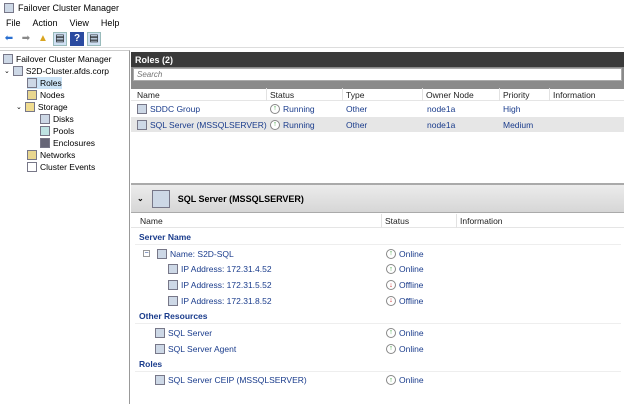 The width and height of the screenshot is (624, 404). What do you see at coordinates (68, 167) in the screenshot?
I see `tree-item-label: Cluster Events` at bounding box center [68, 167].